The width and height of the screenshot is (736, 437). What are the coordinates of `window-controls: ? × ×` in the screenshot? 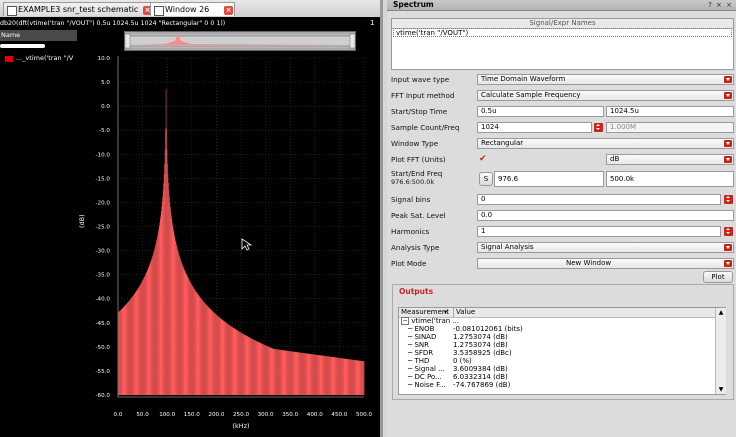 It's located at (720, 5).